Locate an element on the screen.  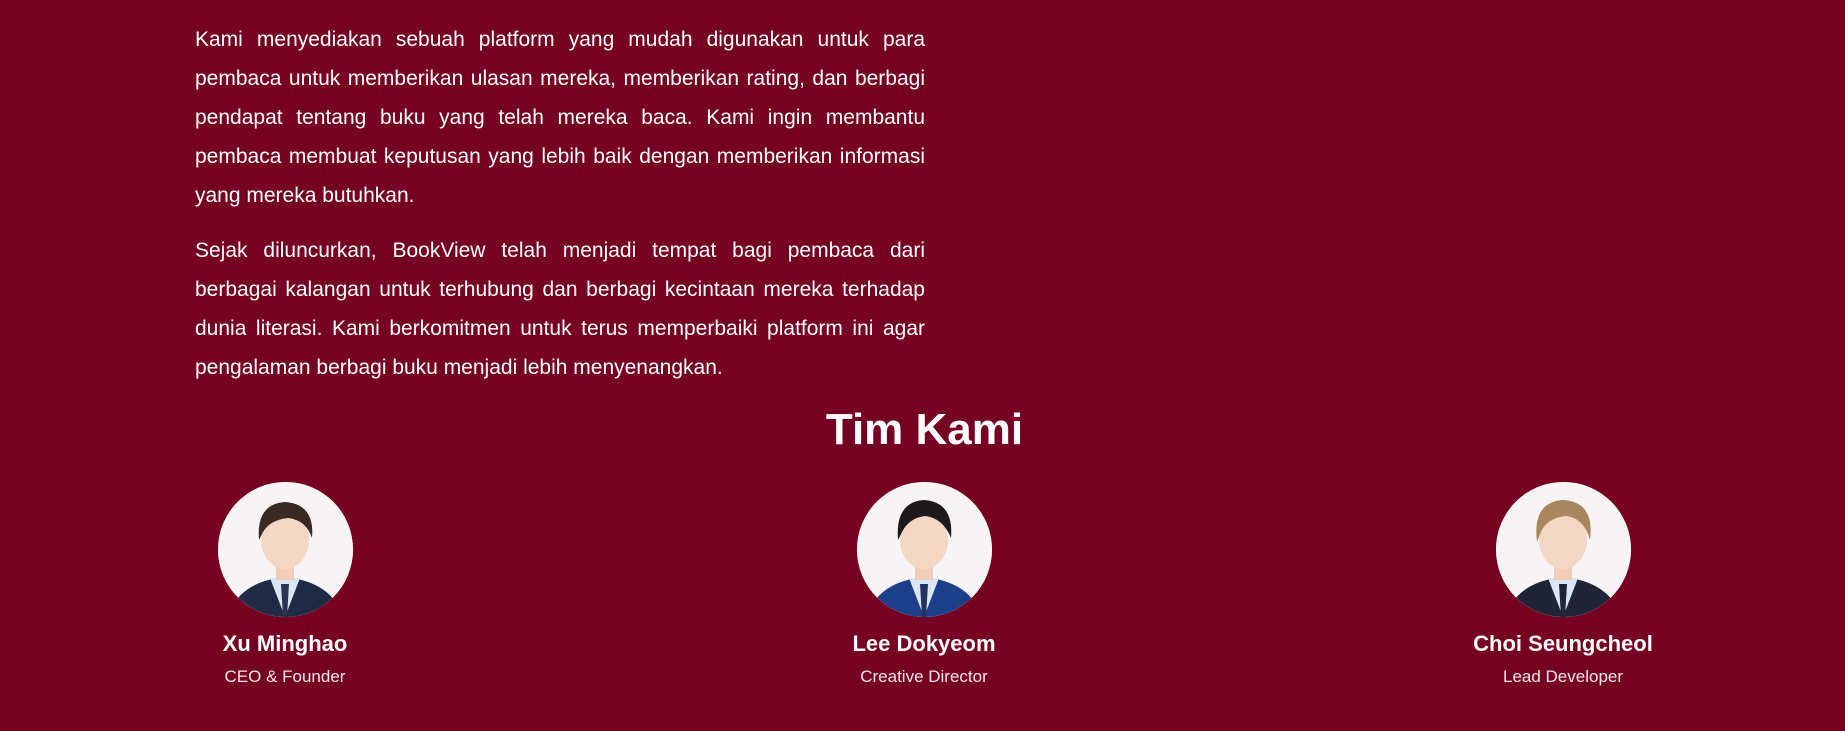
team-title: Tim Kami is located at coordinates (924, 429).